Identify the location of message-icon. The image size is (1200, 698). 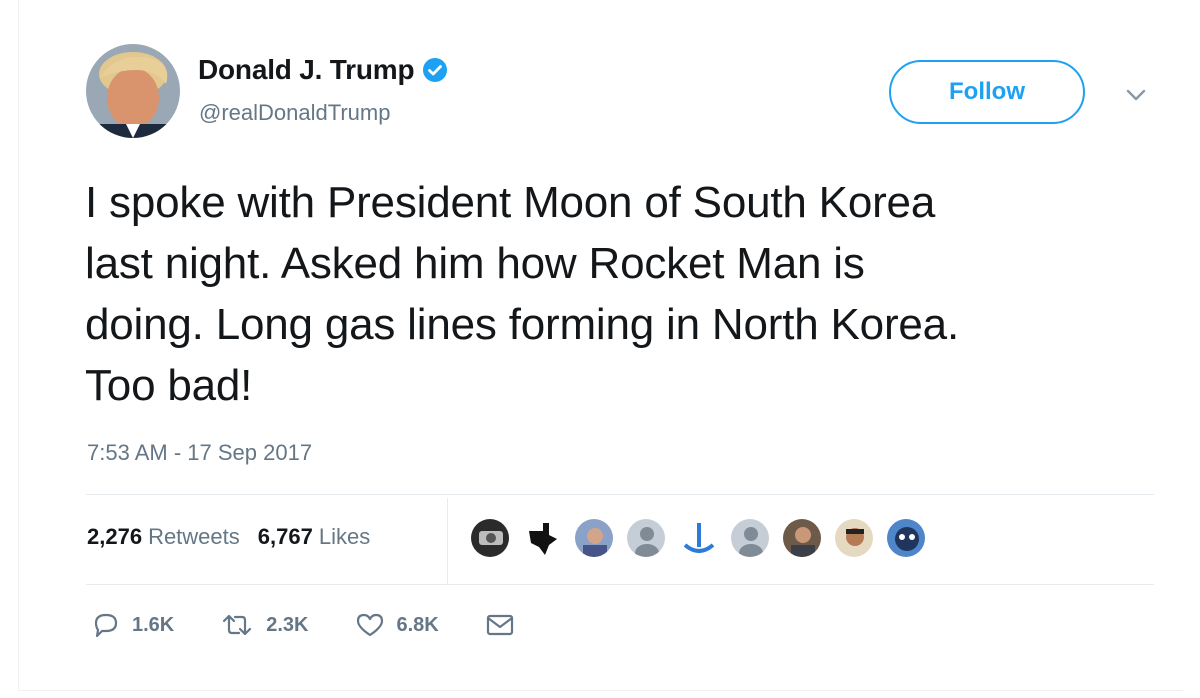
(499, 625).